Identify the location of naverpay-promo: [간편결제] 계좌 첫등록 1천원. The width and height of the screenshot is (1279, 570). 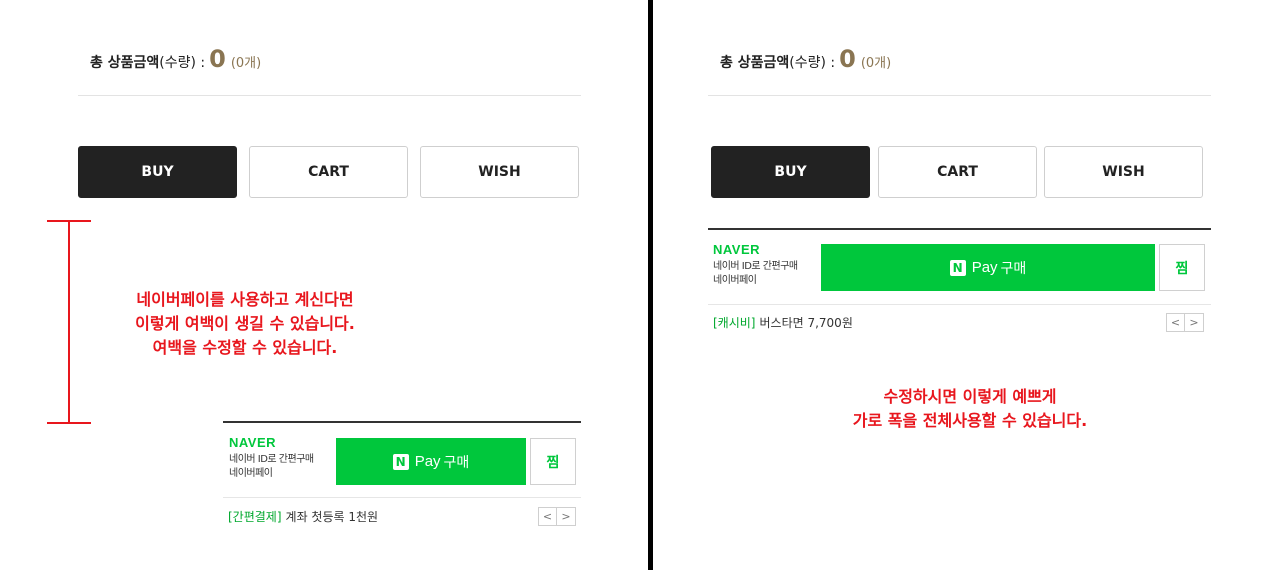
(303, 516).